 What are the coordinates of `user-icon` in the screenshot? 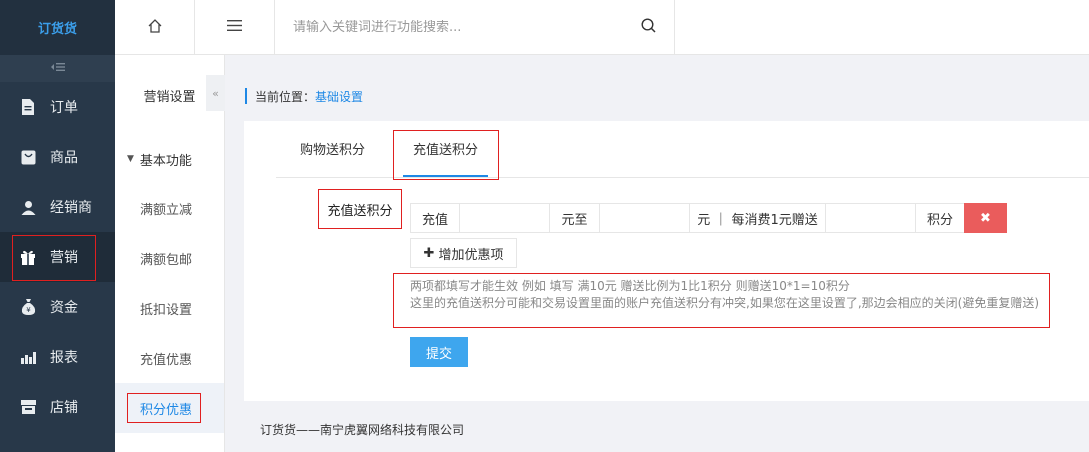 It's located at (28, 207).